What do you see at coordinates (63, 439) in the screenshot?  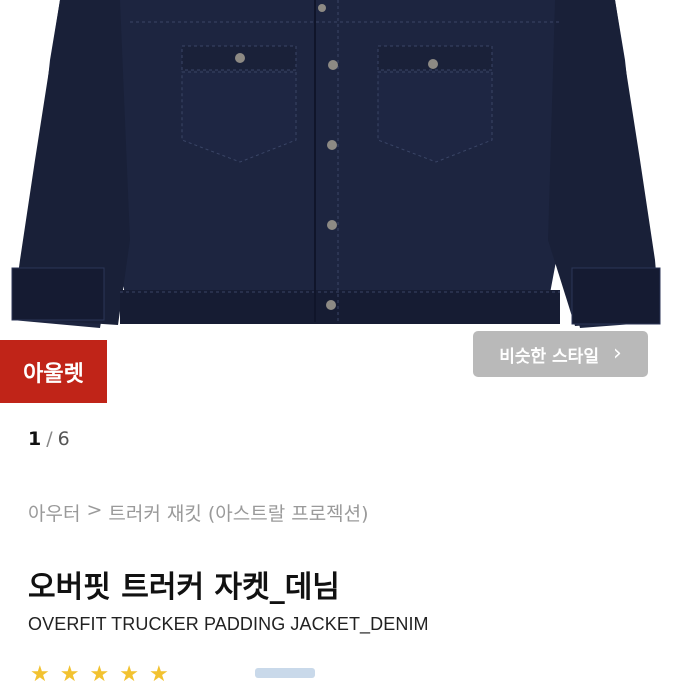 I see `pager-total: 6` at bounding box center [63, 439].